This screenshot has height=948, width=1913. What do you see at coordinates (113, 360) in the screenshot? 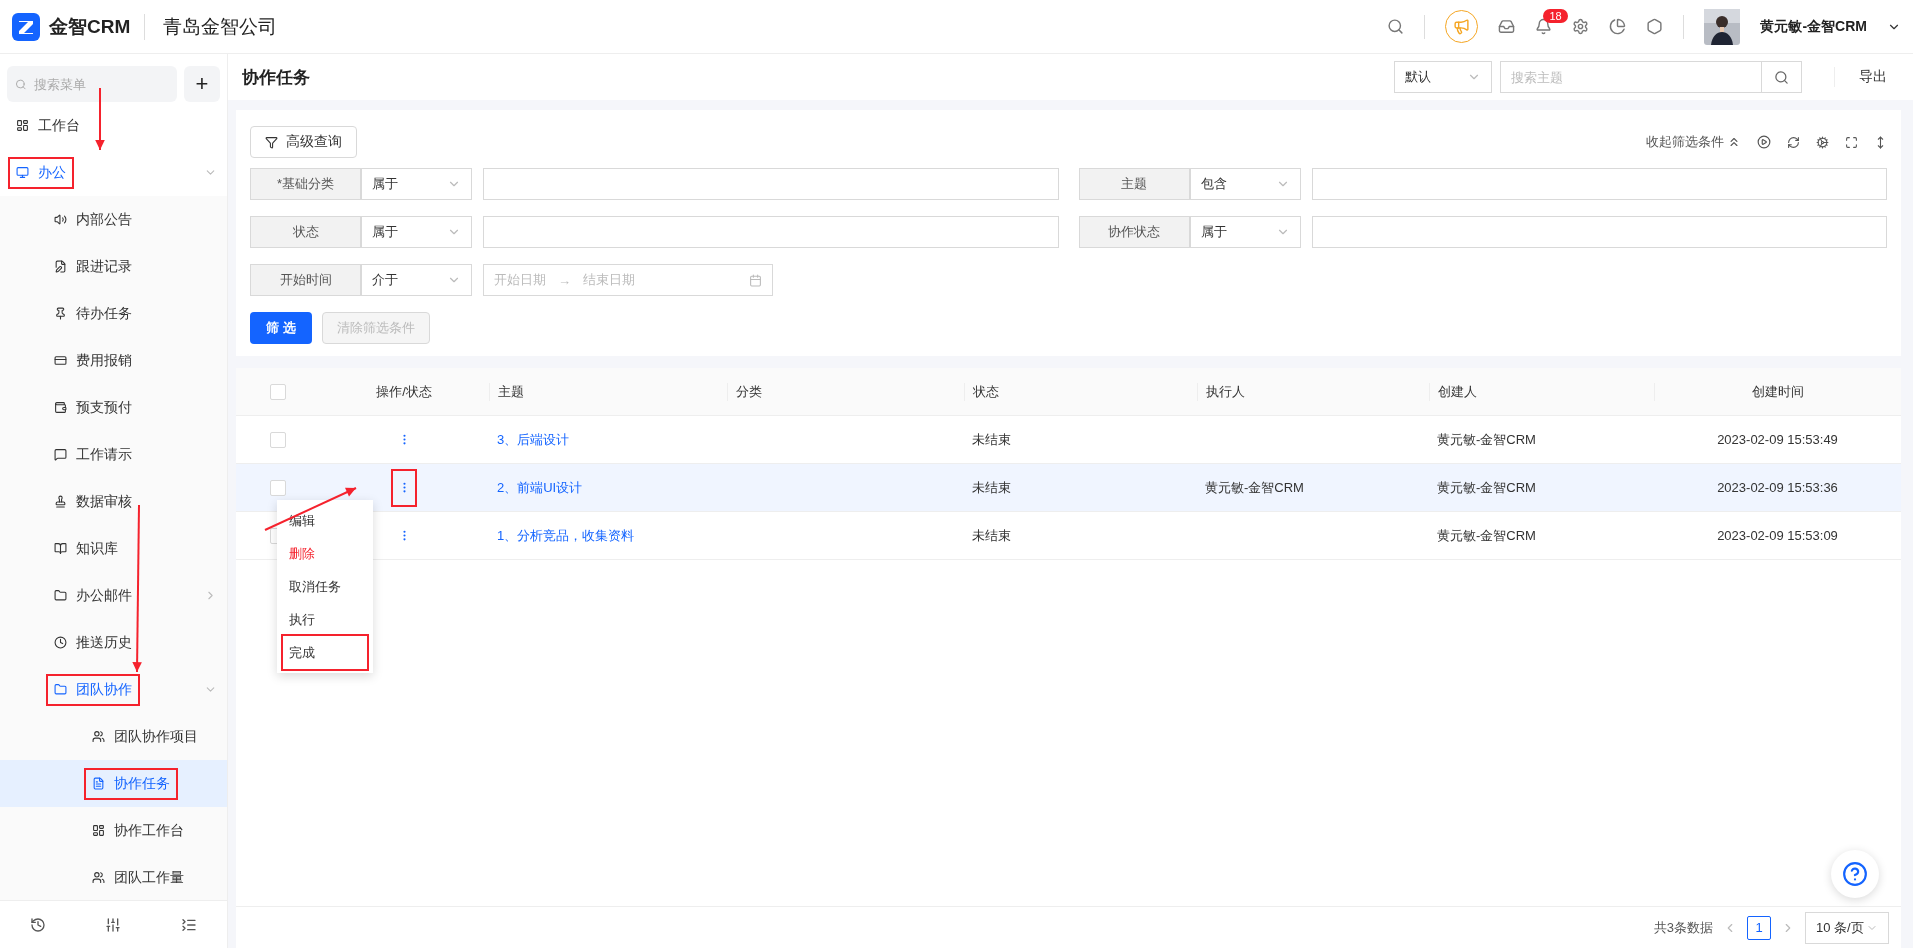
I see `sidebar-item: 费用报销` at bounding box center [113, 360].